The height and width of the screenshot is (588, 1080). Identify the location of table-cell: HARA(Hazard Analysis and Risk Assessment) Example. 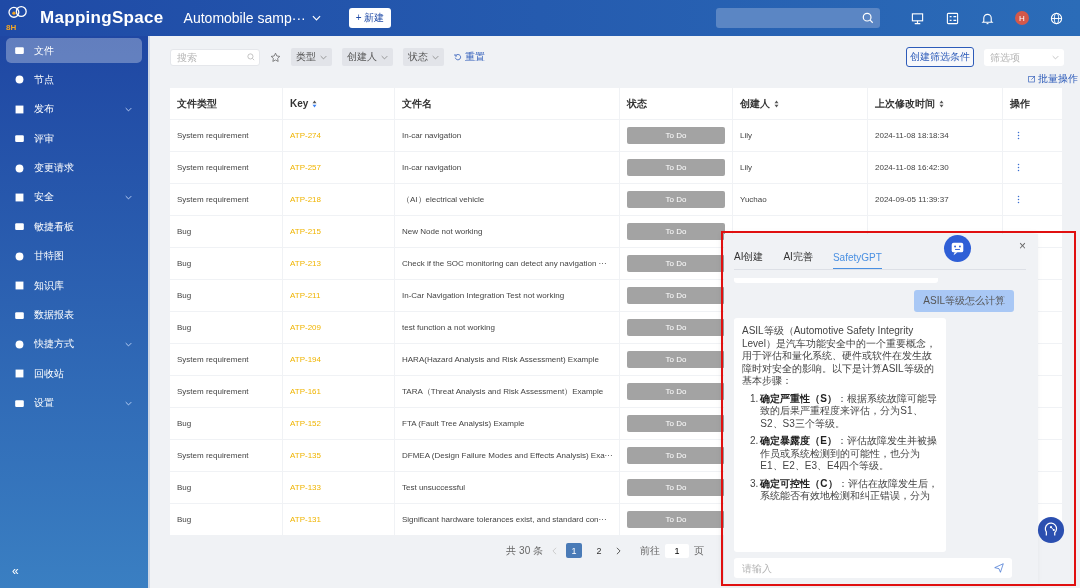
(500, 359).